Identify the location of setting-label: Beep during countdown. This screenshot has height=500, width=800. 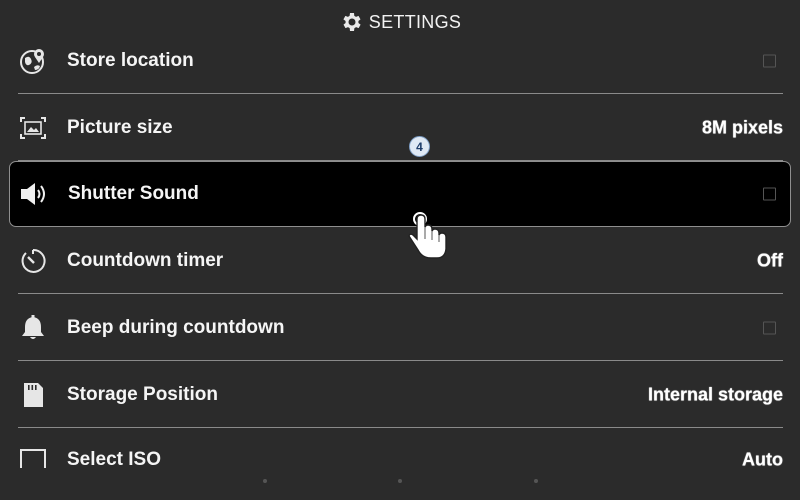
(176, 327).